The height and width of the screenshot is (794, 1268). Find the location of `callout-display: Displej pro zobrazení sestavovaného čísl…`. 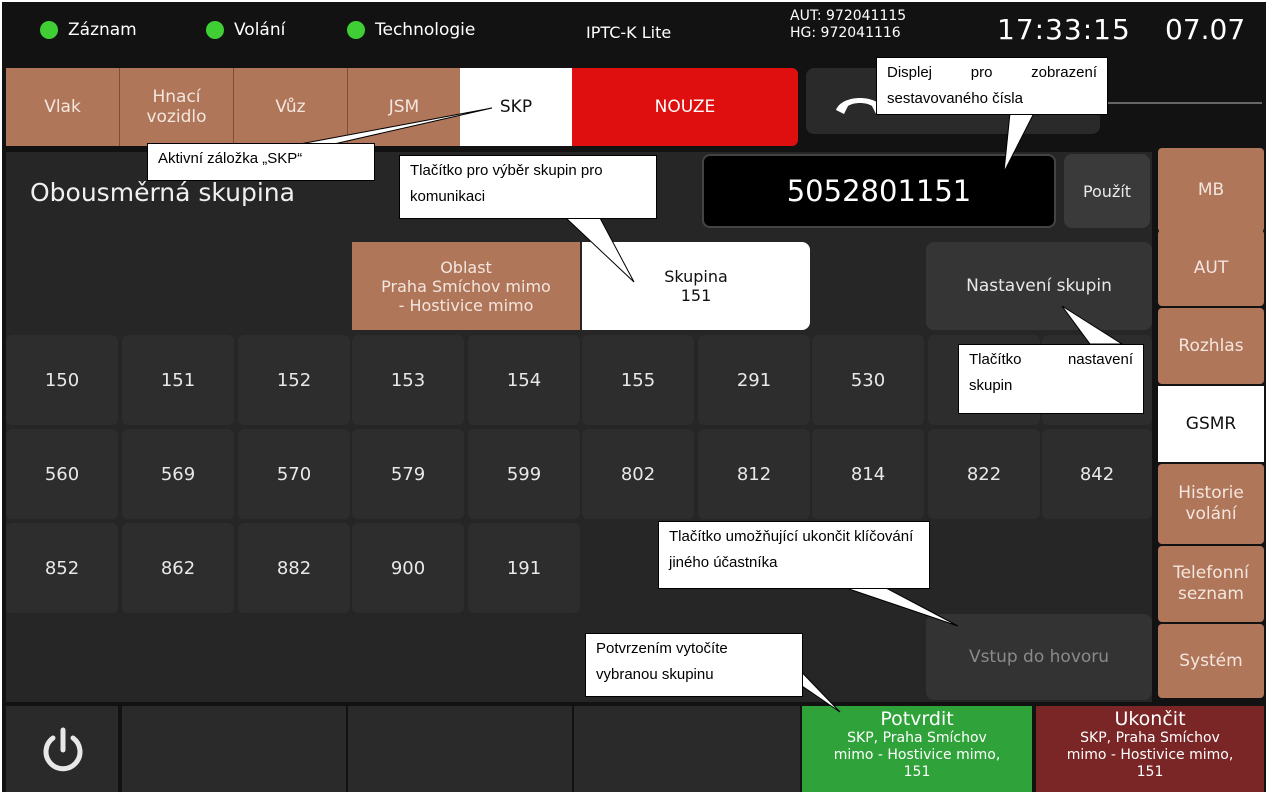

callout-display: Displej pro zobrazení sestavovaného čísl… is located at coordinates (992, 86).